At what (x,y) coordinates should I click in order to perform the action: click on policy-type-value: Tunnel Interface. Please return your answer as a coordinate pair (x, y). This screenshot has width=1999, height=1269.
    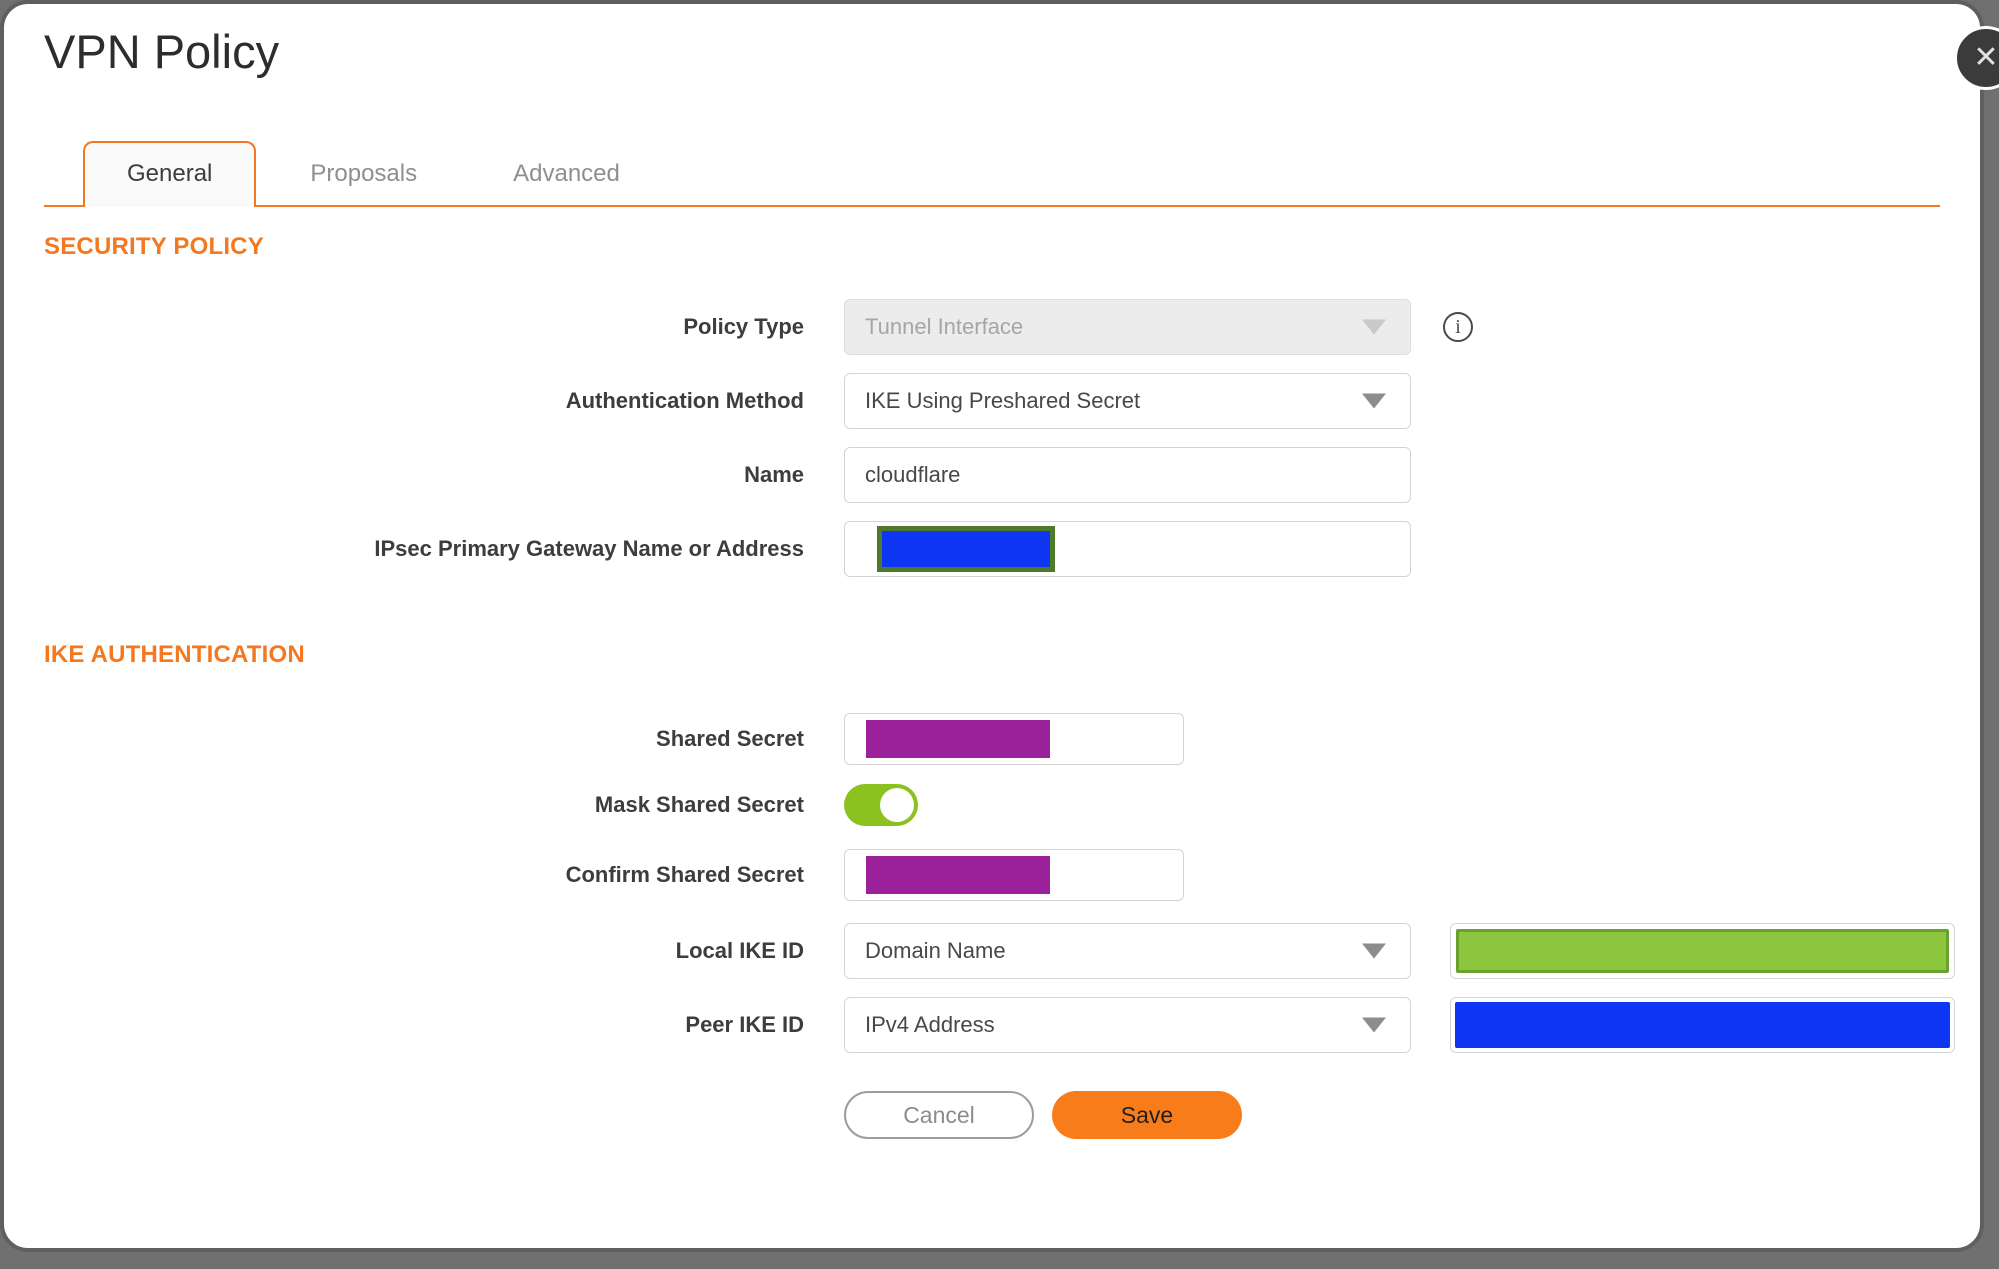
    Looking at the image, I should click on (944, 326).